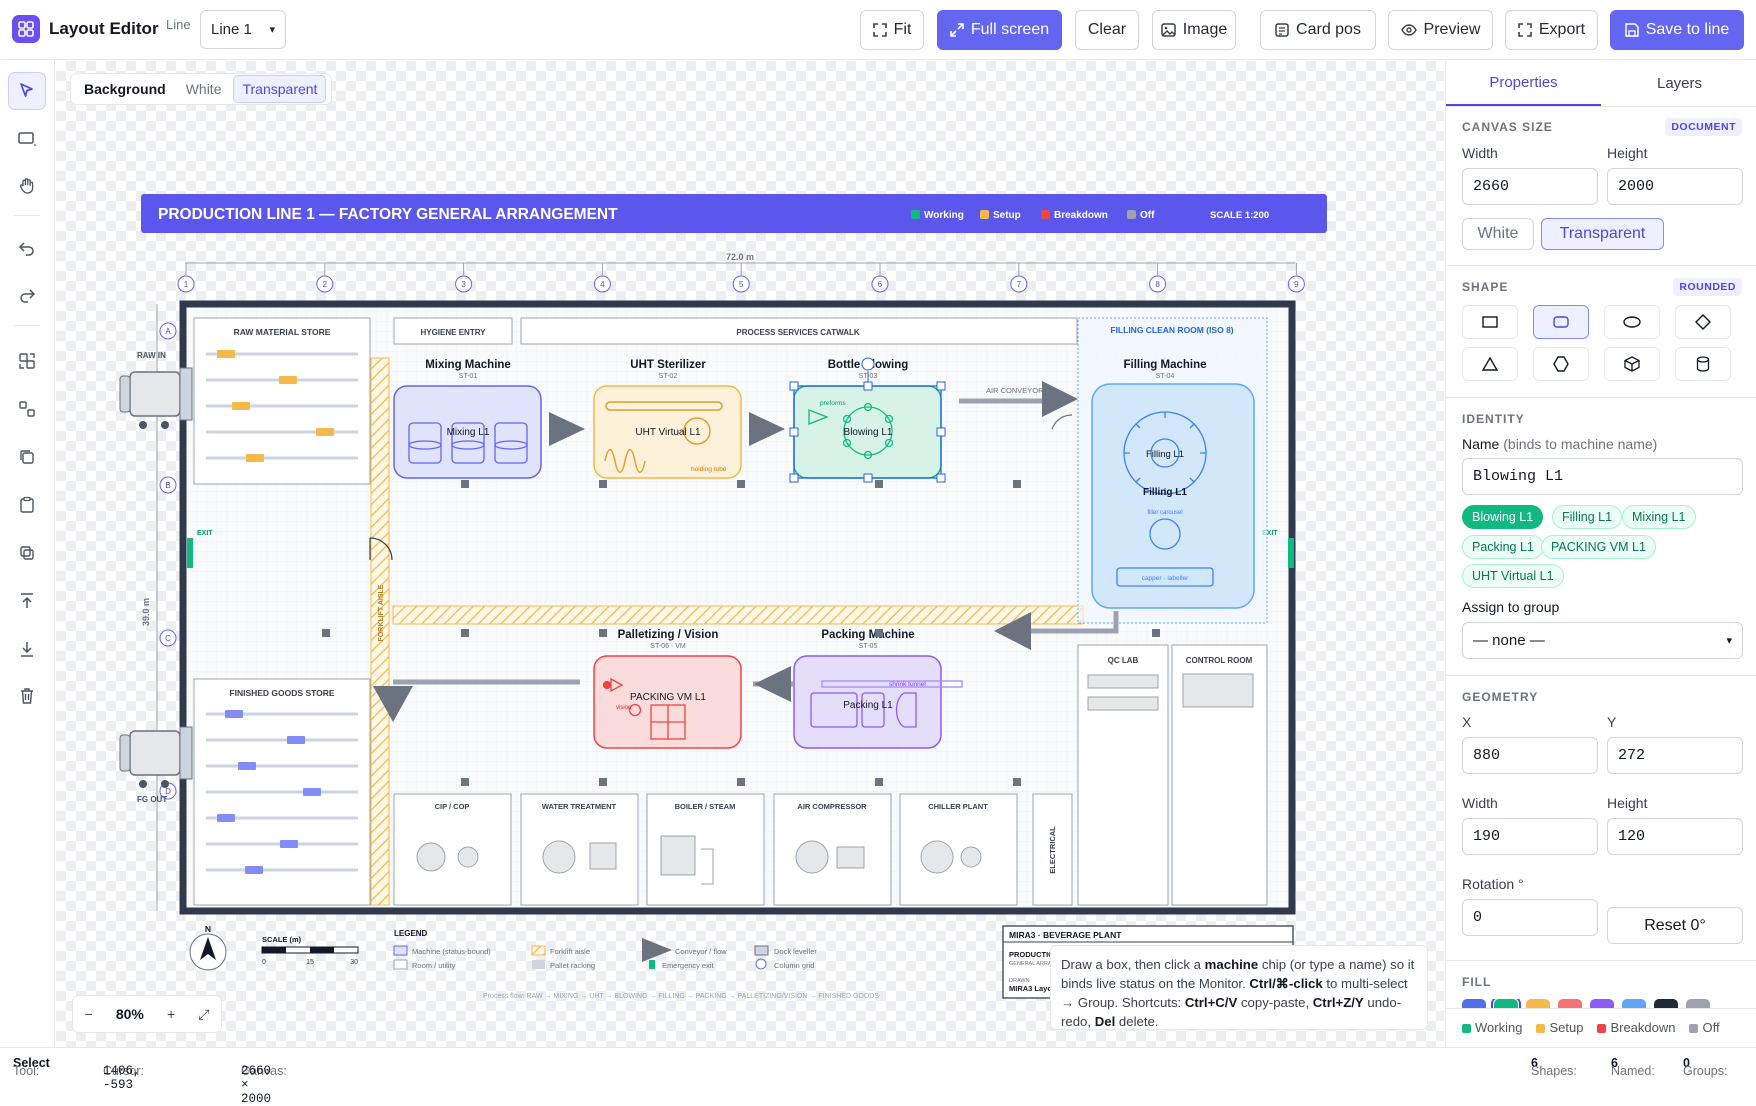 Image resolution: width=1756 pixels, height=1106 pixels. What do you see at coordinates (27, 409) in the screenshot?
I see `ungroup-tool` at bounding box center [27, 409].